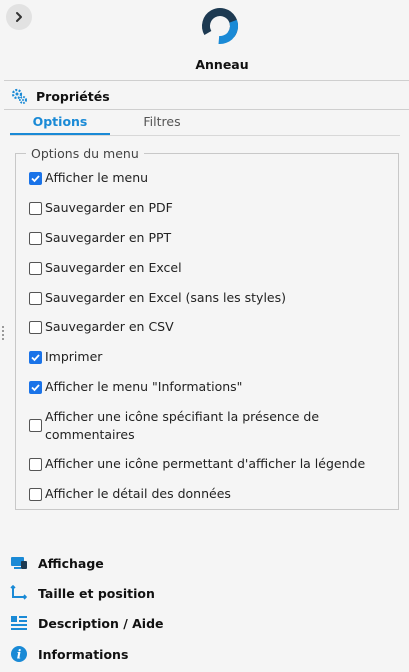 The height and width of the screenshot is (672, 409). Describe the element at coordinates (220, 26) in the screenshot. I see `ring-chart-logo-icon` at that location.